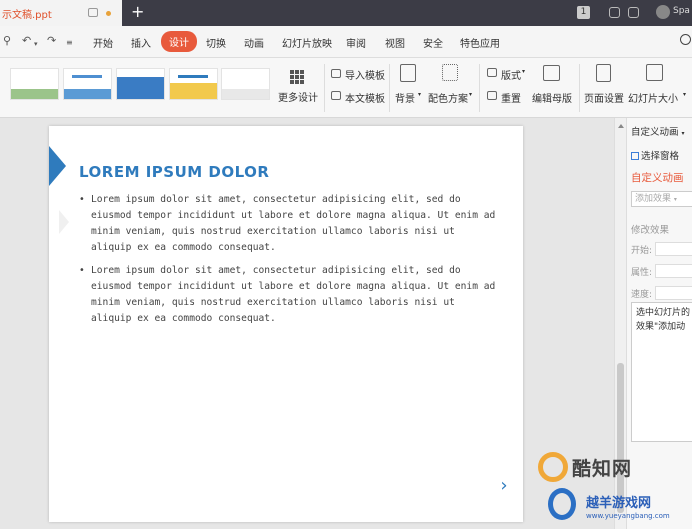 Image resolution: width=692 pixels, height=529 pixels. Describe the element at coordinates (681, 11) in the screenshot. I see `user-name: Spa` at that location.